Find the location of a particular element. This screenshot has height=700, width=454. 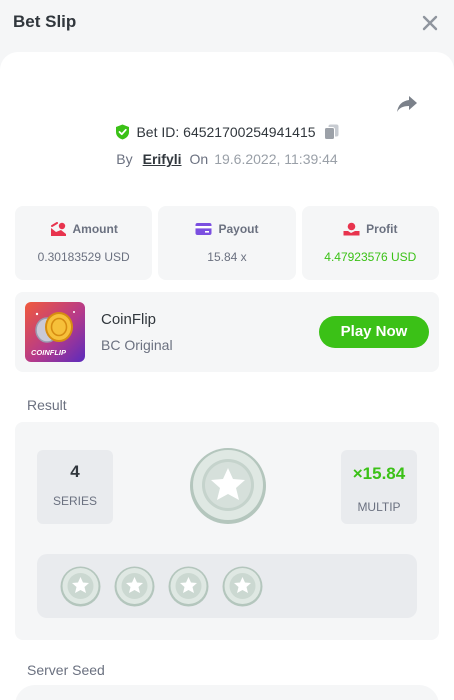

bet-author-row: By Erifyli On 19.6.2022, 11:39:44 is located at coordinates (227, 159).